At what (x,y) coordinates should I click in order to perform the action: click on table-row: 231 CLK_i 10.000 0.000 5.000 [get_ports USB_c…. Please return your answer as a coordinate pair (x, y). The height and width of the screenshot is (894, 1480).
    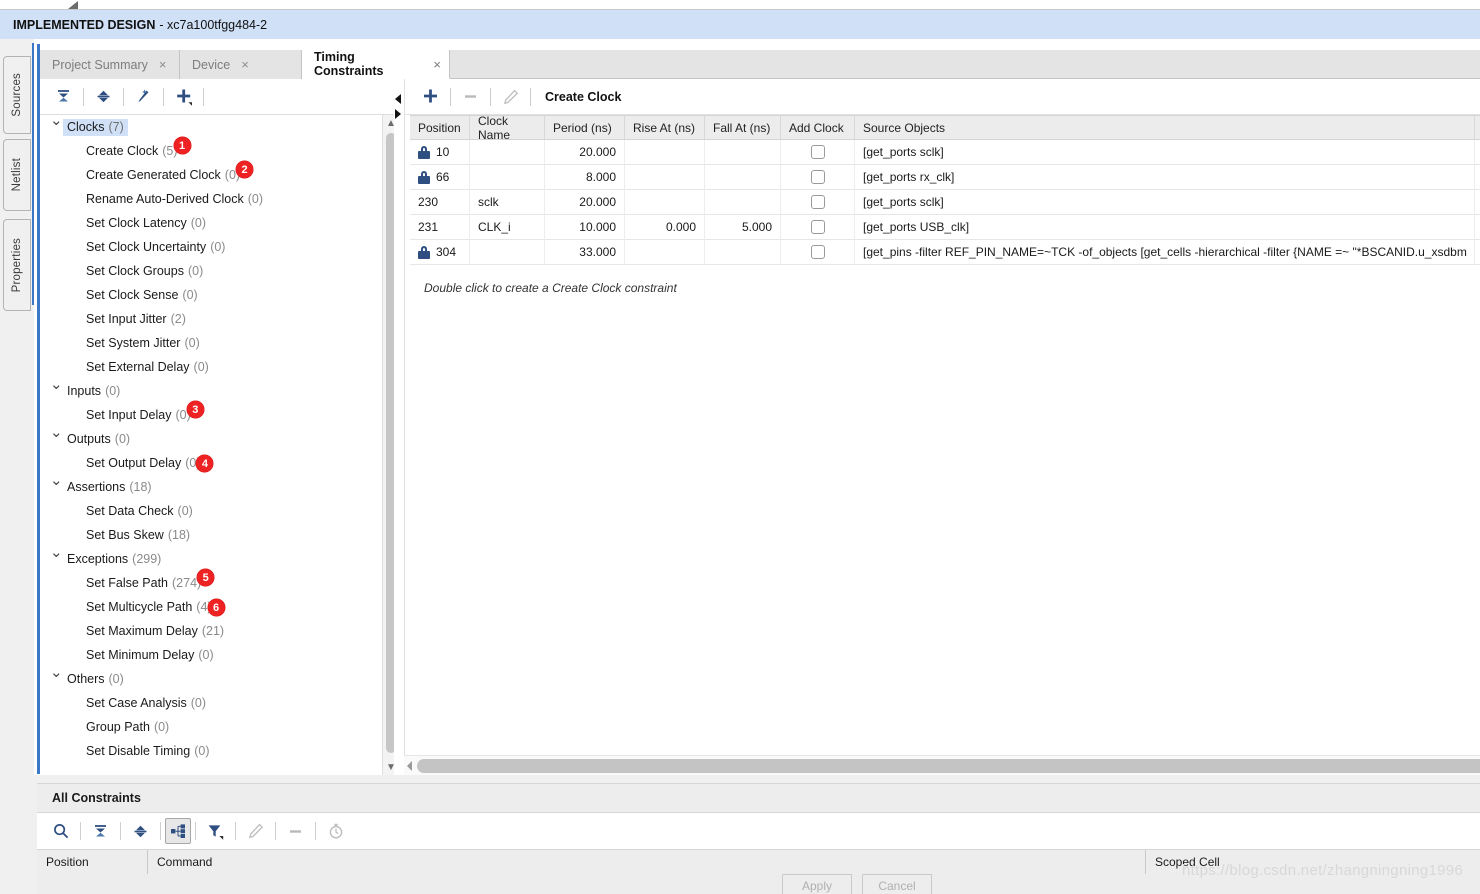
    Looking at the image, I should click on (945, 227).